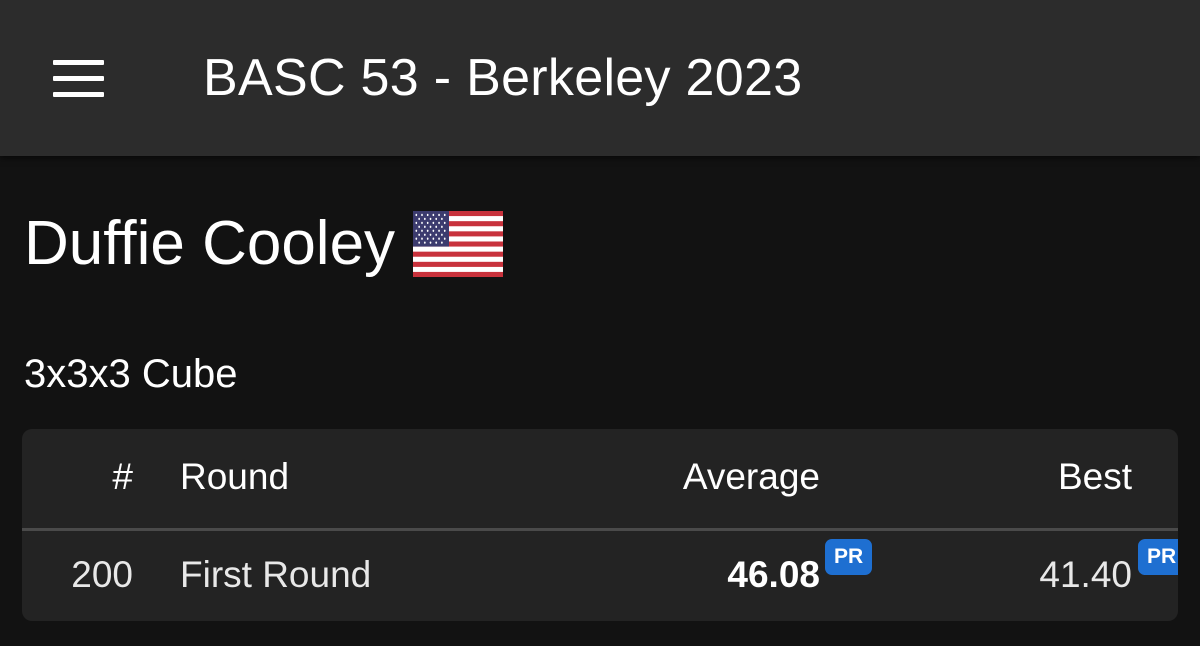 Image resolution: width=1200 pixels, height=646 pixels. What do you see at coordinates (600, 576) in the screenshot?
I see `table-row: 200 First Round 46.08 PR 41.40 PR` at bounding box center [600, 576].